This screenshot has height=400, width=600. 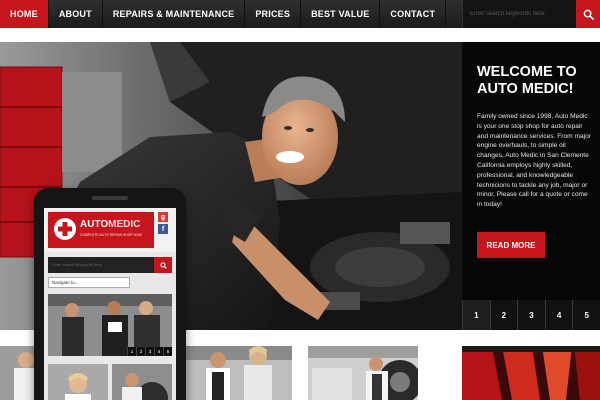 I want to click on slider-page-2: 2, so click(x=503, y=315).